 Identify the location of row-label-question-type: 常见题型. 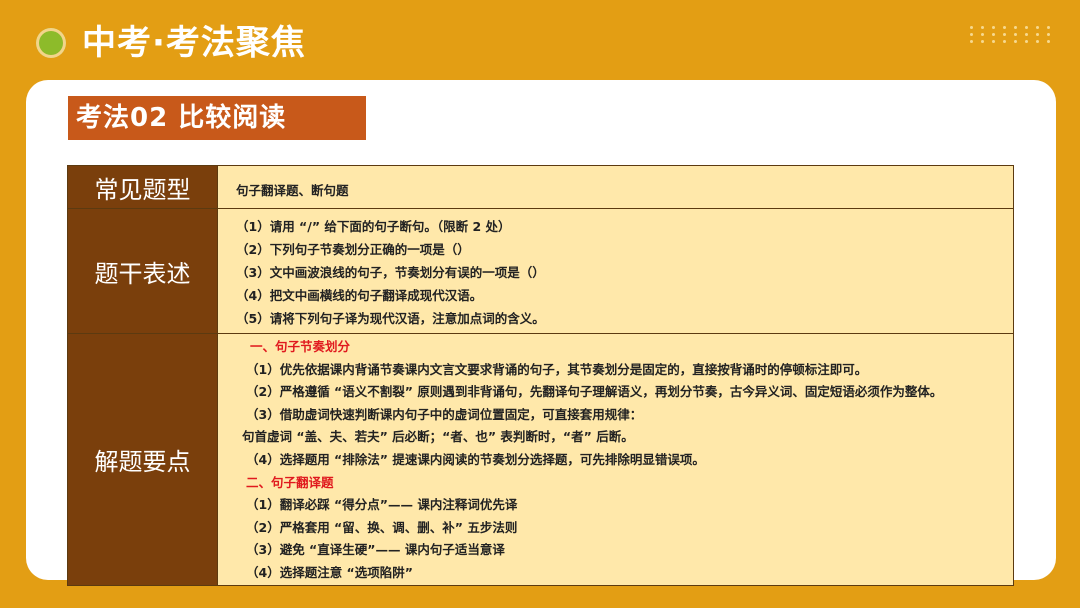
(142, 187).